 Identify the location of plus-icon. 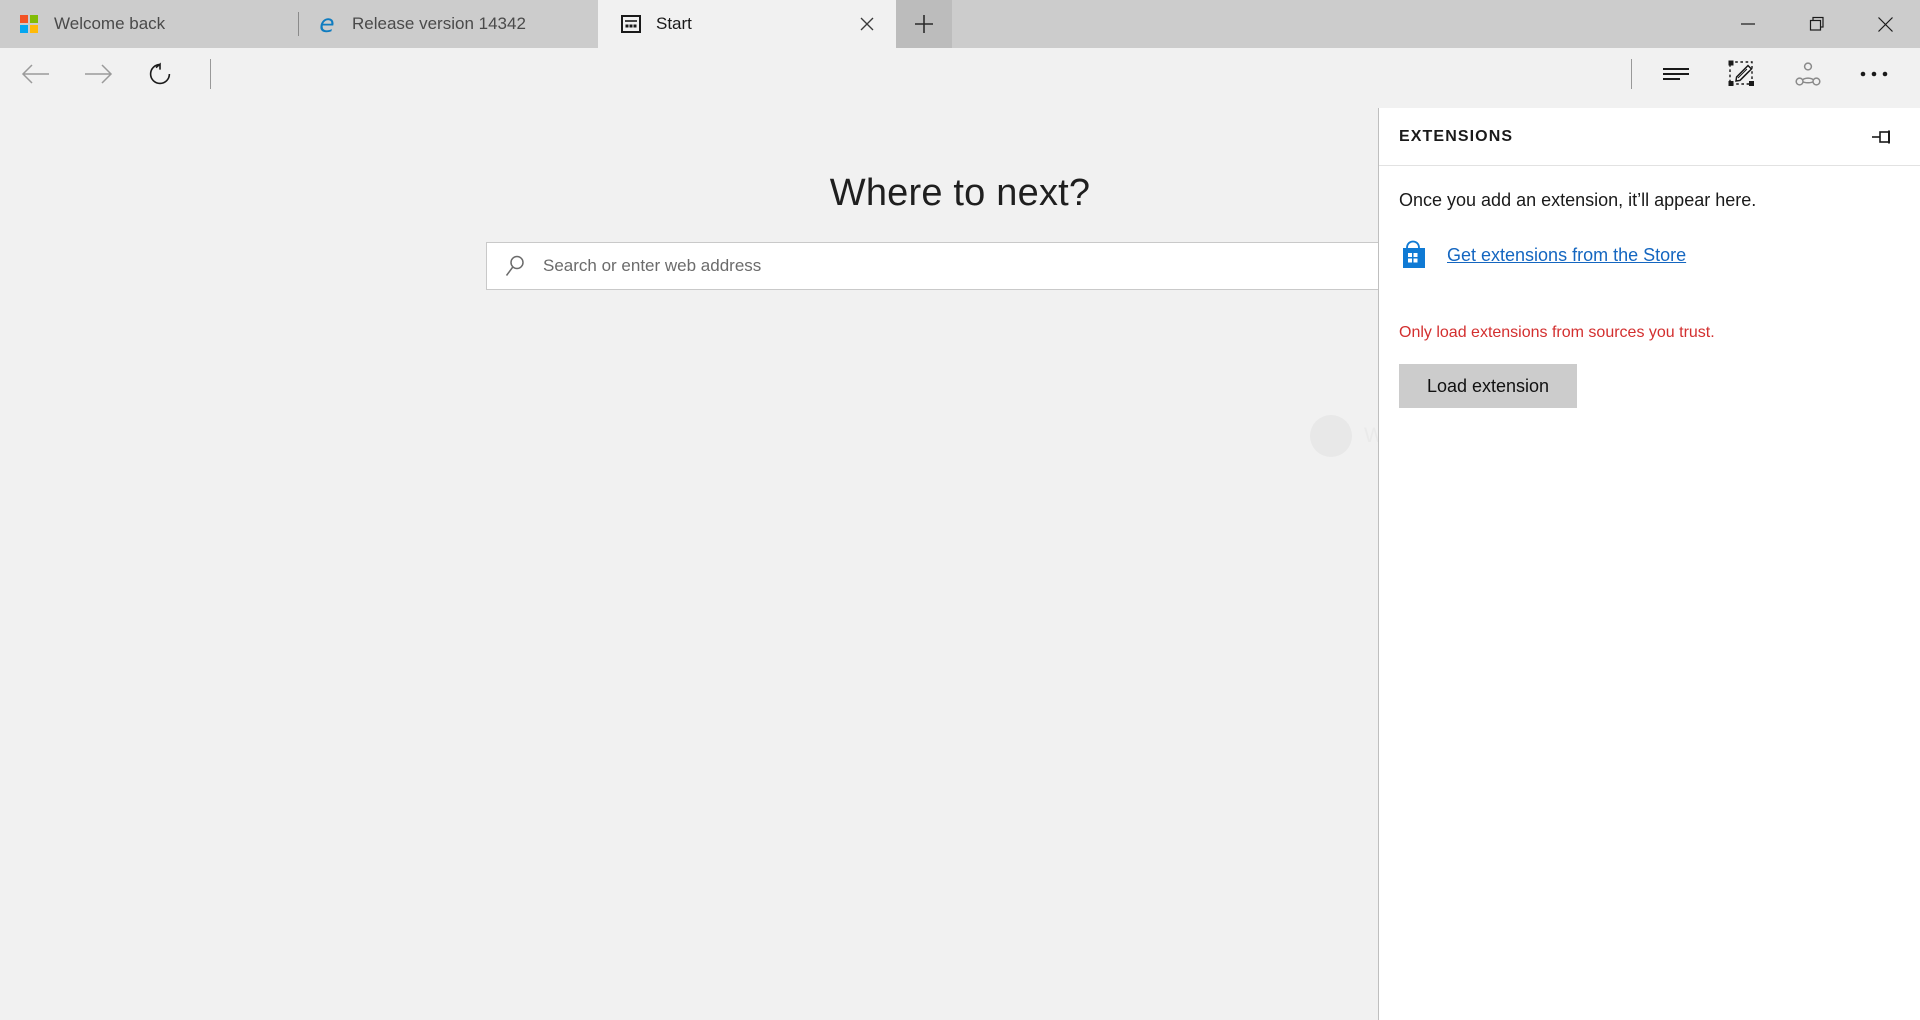
(924, 24).